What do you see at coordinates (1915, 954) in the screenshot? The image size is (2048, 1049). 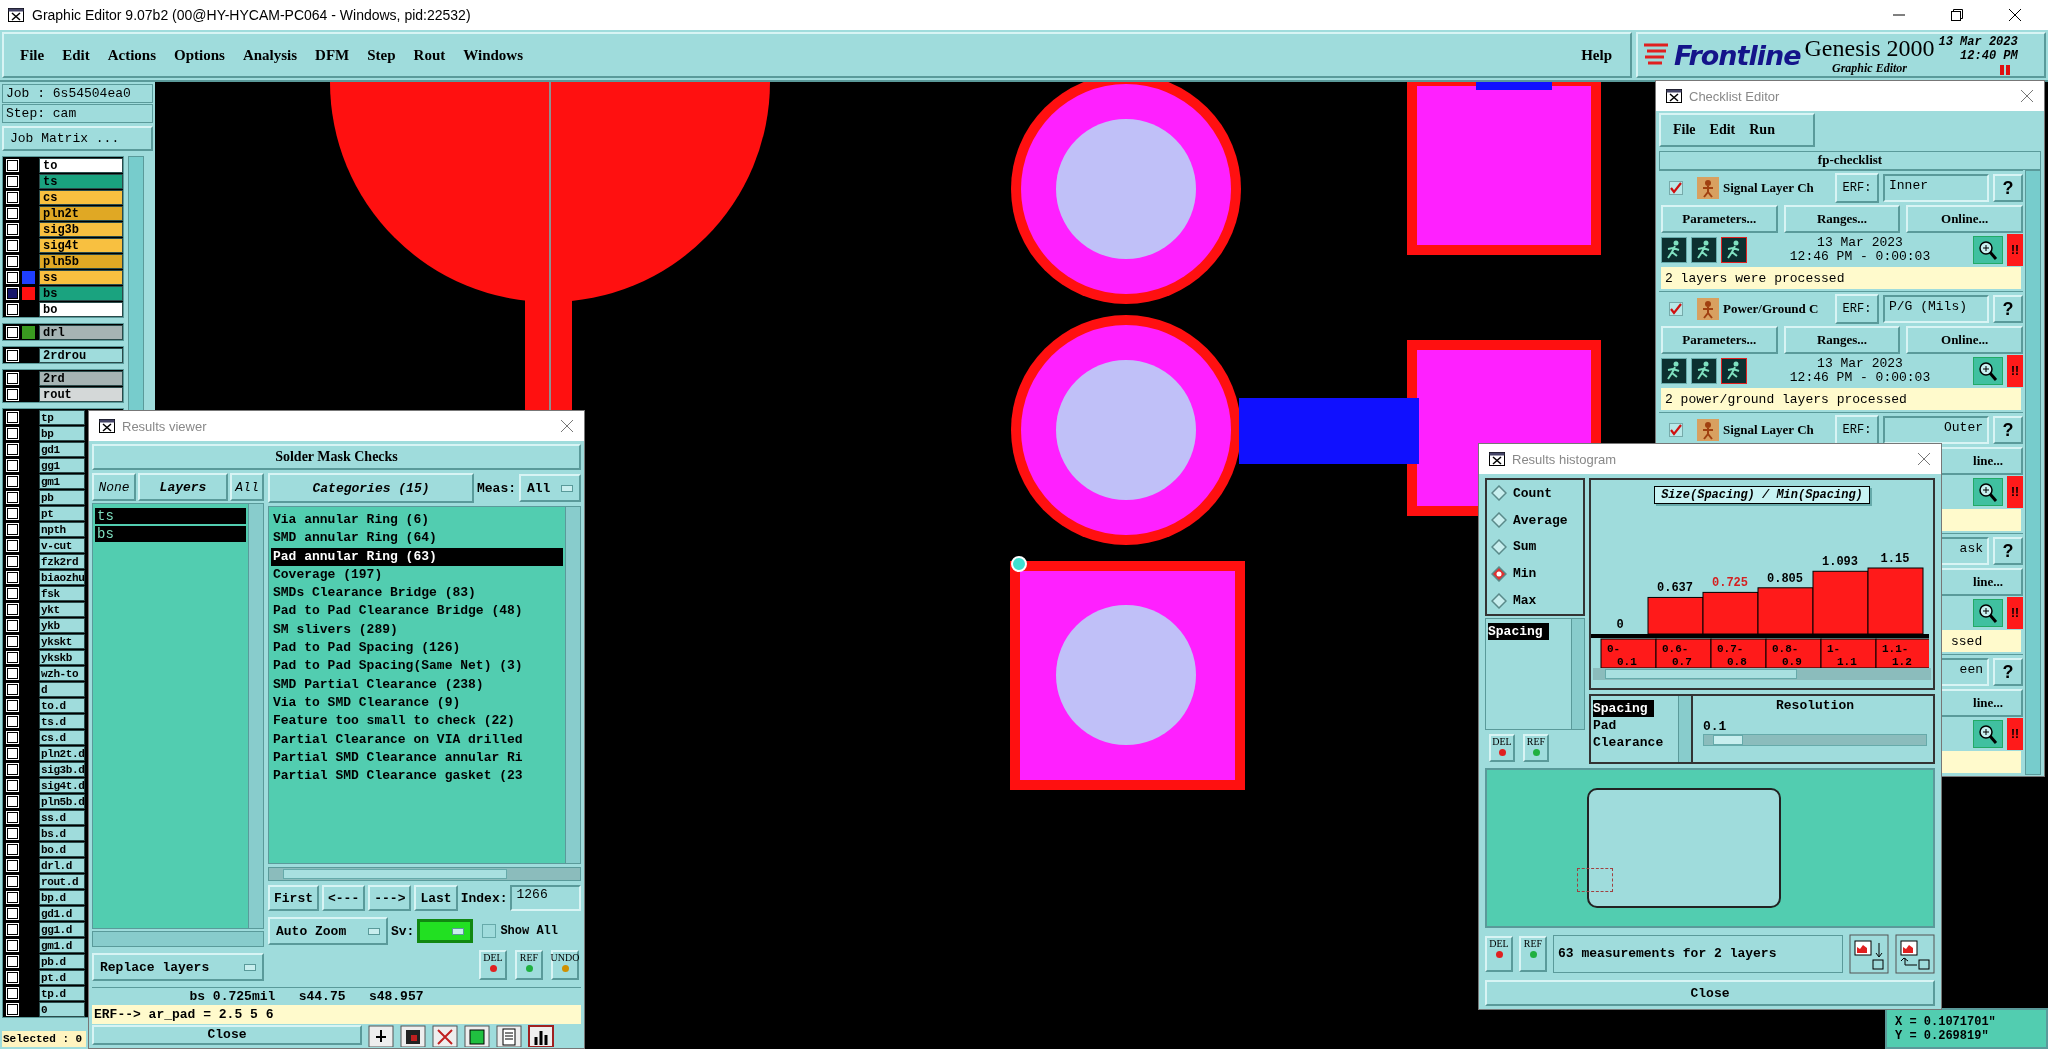 I see `chart-import-icon` at bounding box center [1915, 954].